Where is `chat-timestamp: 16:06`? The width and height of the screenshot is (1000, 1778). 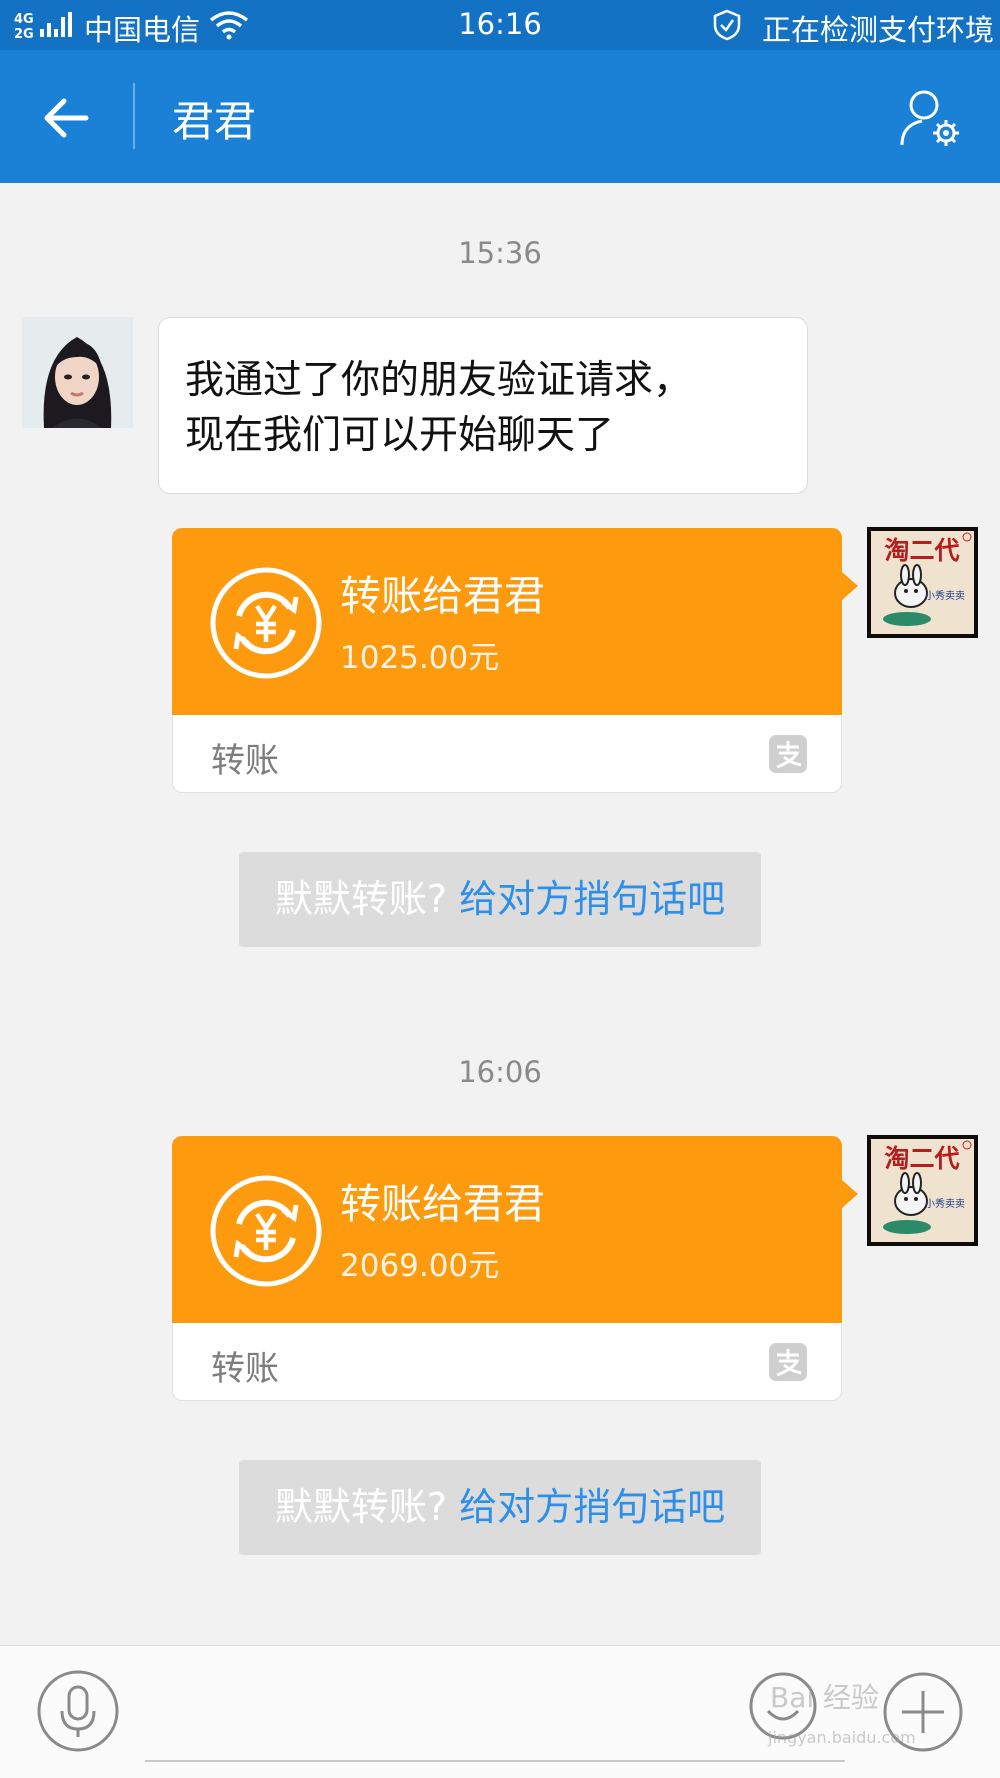
chat-timestamp: 16:06 is located at coordinates (500, 1072).